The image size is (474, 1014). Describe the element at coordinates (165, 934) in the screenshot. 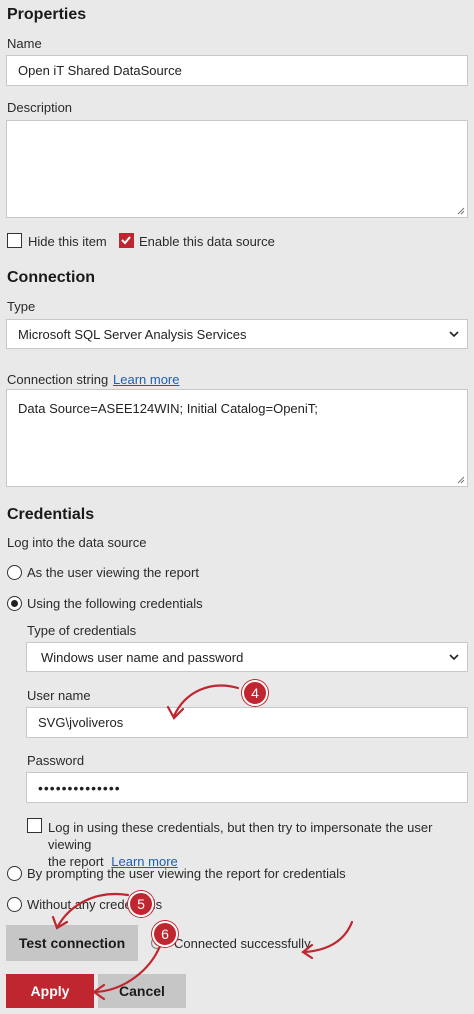

I see `annotation-badge-6: 6` at that location.